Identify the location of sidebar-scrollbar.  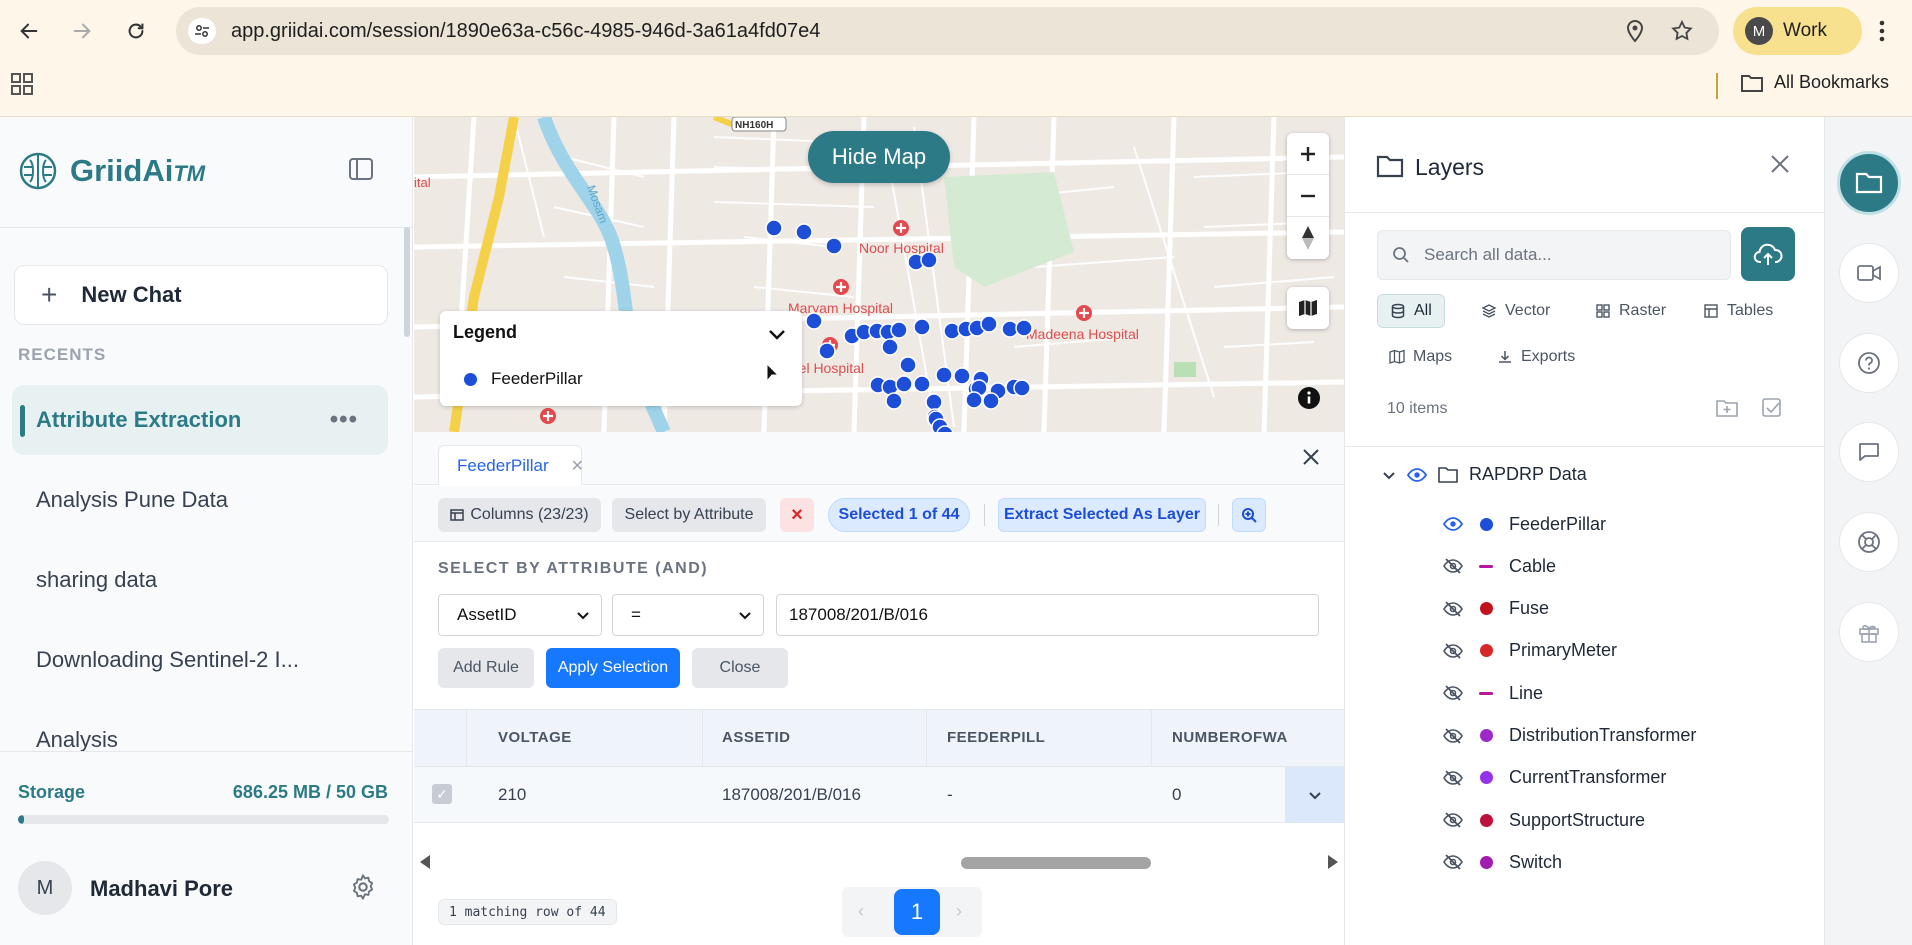
(407, 282).